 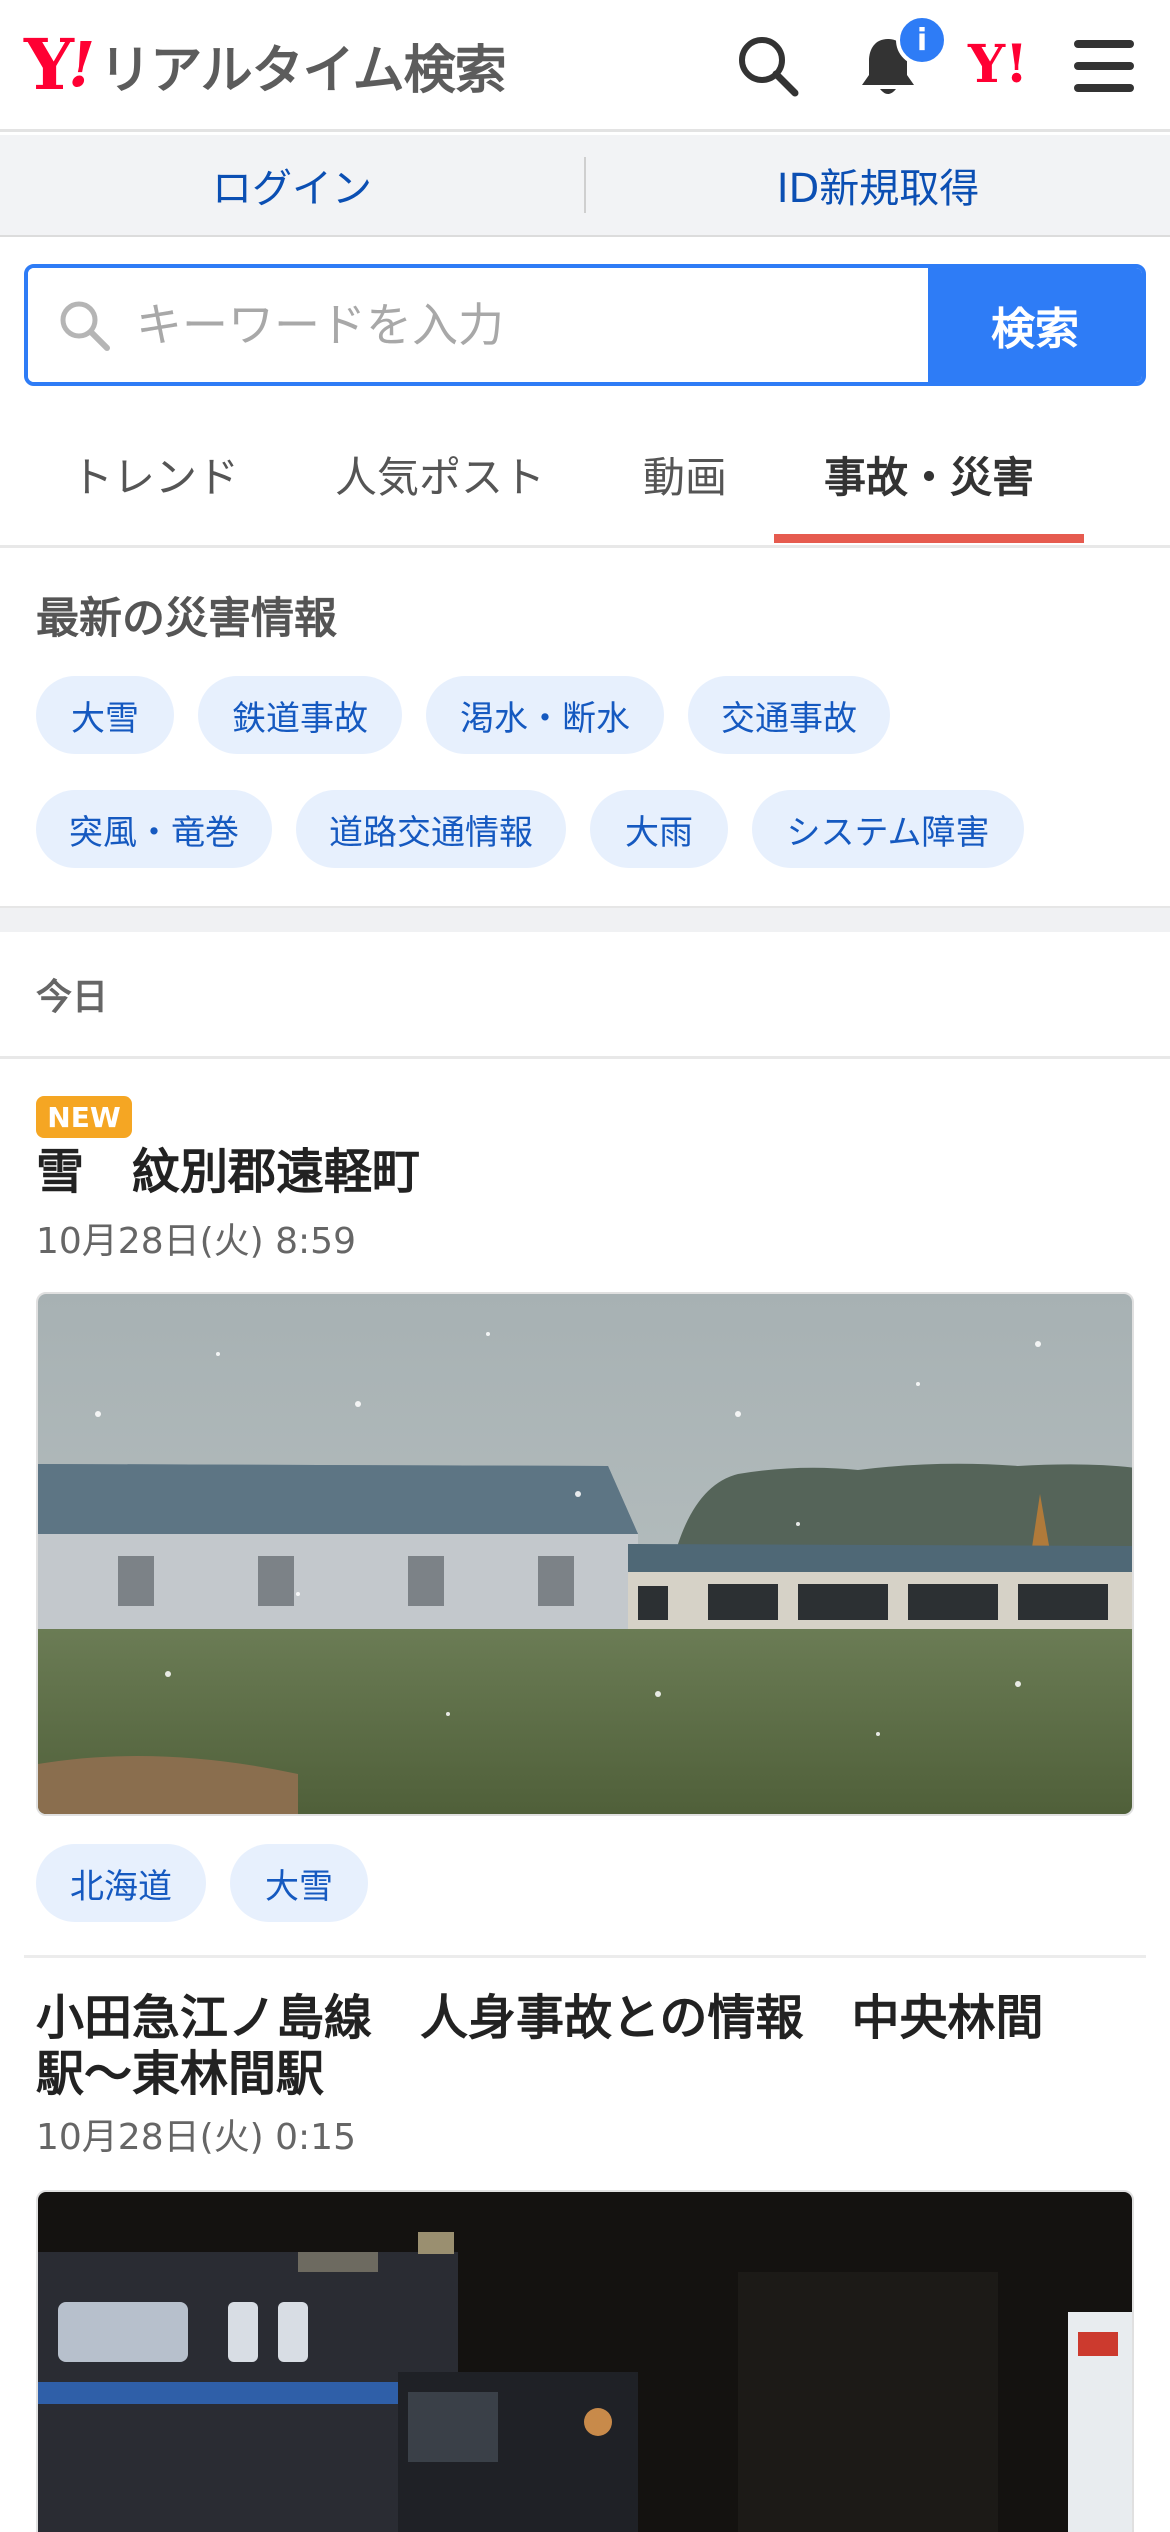 What do you see at coordinates (292, 185) in the screenshot?
I see `login-link: ログイン` at bounding box center [292, 185].